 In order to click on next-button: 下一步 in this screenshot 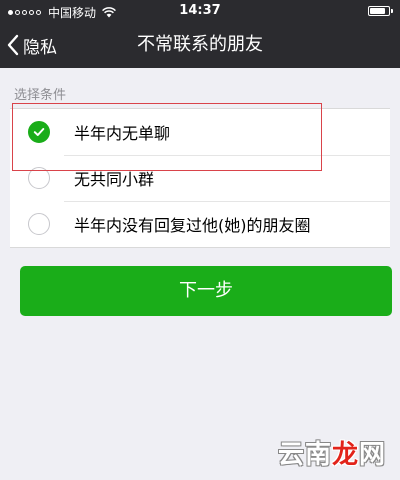, I will do `click(206, 291)`.